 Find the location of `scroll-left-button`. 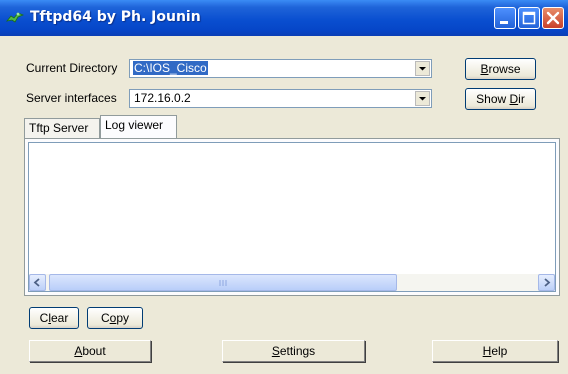

scroll-left-button is located at coordinates (37, 282).